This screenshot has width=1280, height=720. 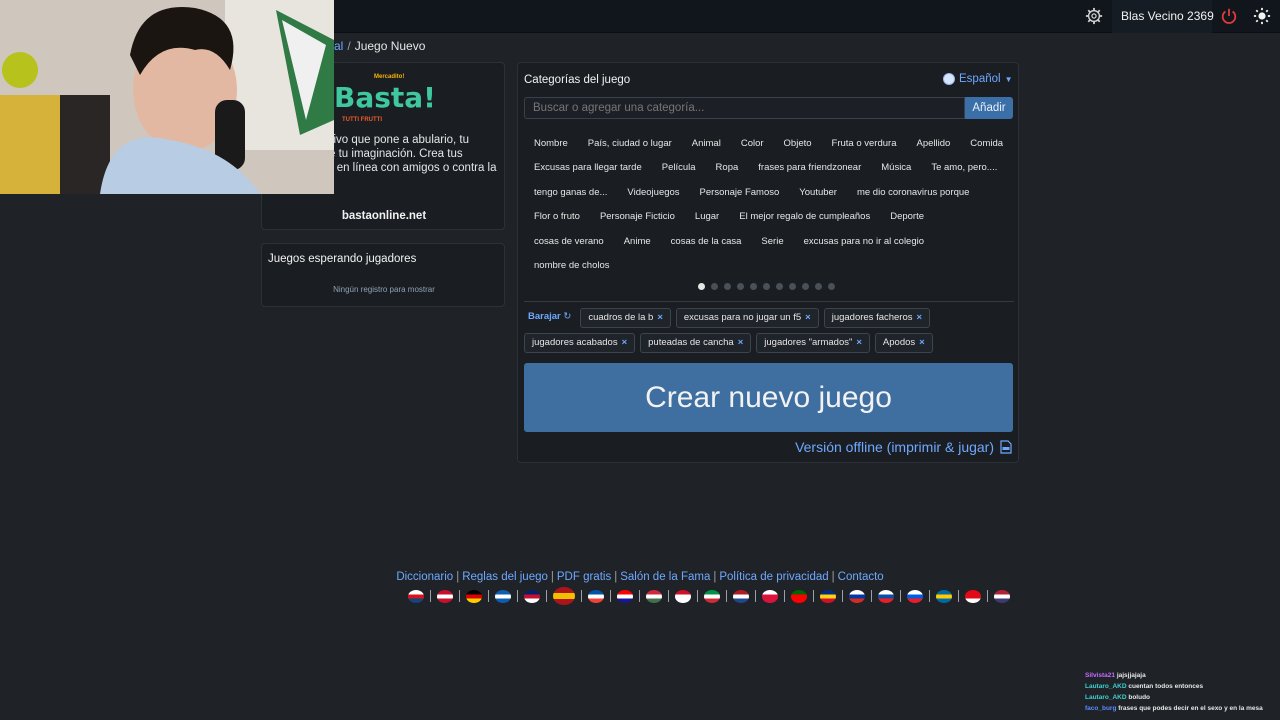 I want to click on category-item: frases para friendzonear, so click(x=809, y=167).